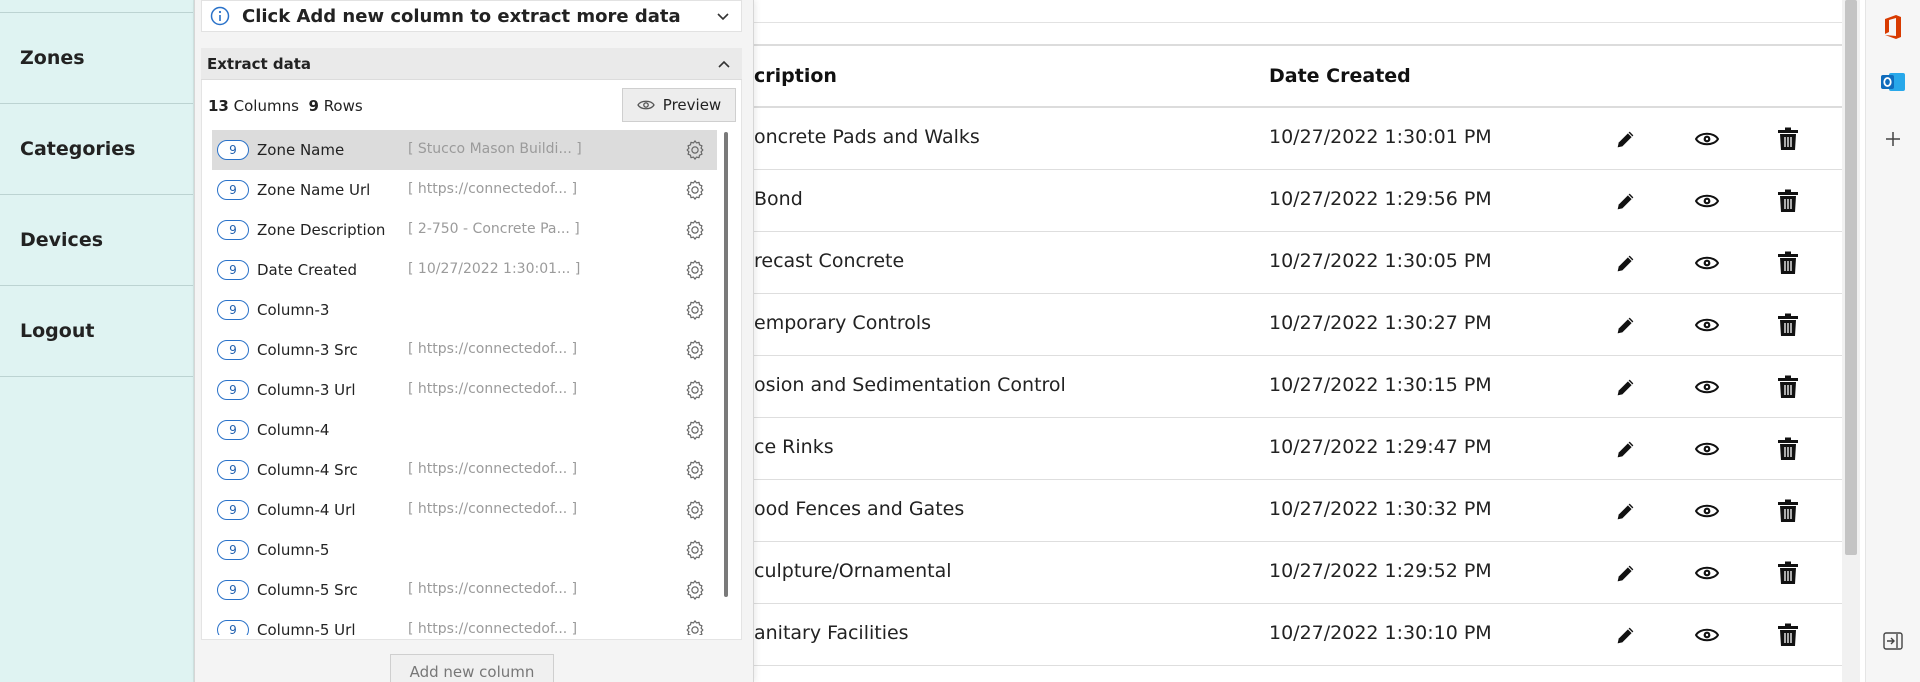 The width and height of the screenshot is (1920, 682). Describe the element at coordinates (471, 64) in the screenshot. I see `extract-data-header: Extract data` at that location.